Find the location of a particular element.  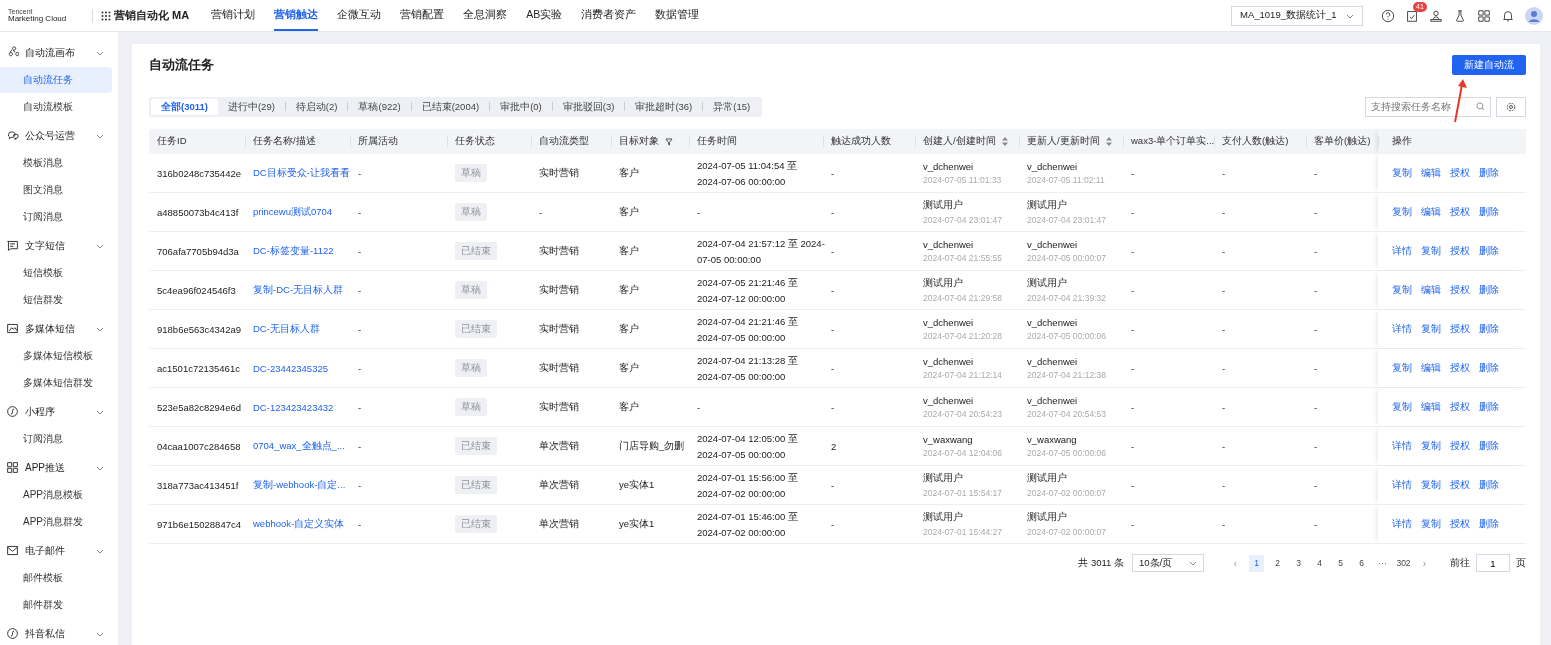

sidebar-item: 邮件群发 is located at coordinates (56, 605).